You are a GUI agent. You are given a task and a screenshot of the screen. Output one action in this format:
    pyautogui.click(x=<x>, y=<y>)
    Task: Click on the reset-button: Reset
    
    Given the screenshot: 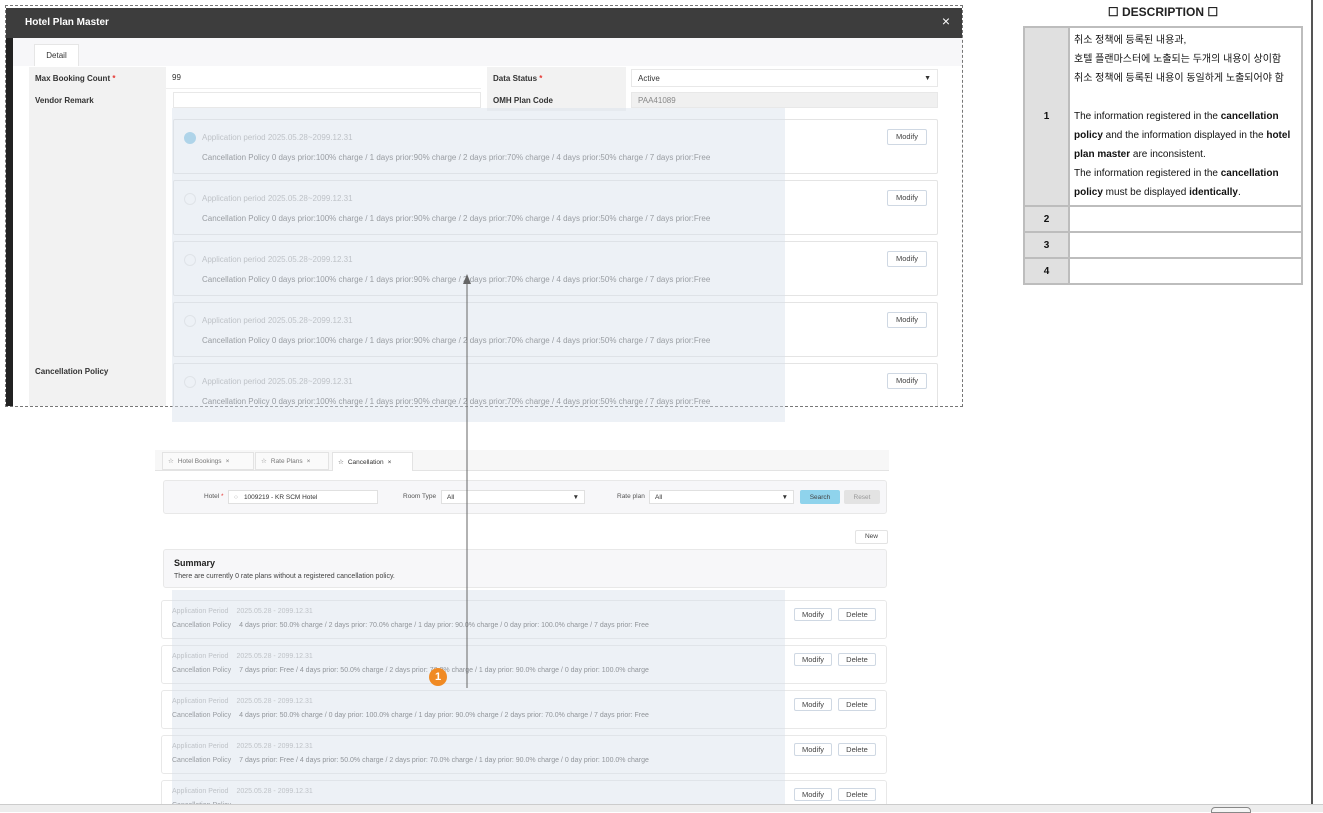 What is the action you would take?
    pyautogui.click(x=862, y=497)
    